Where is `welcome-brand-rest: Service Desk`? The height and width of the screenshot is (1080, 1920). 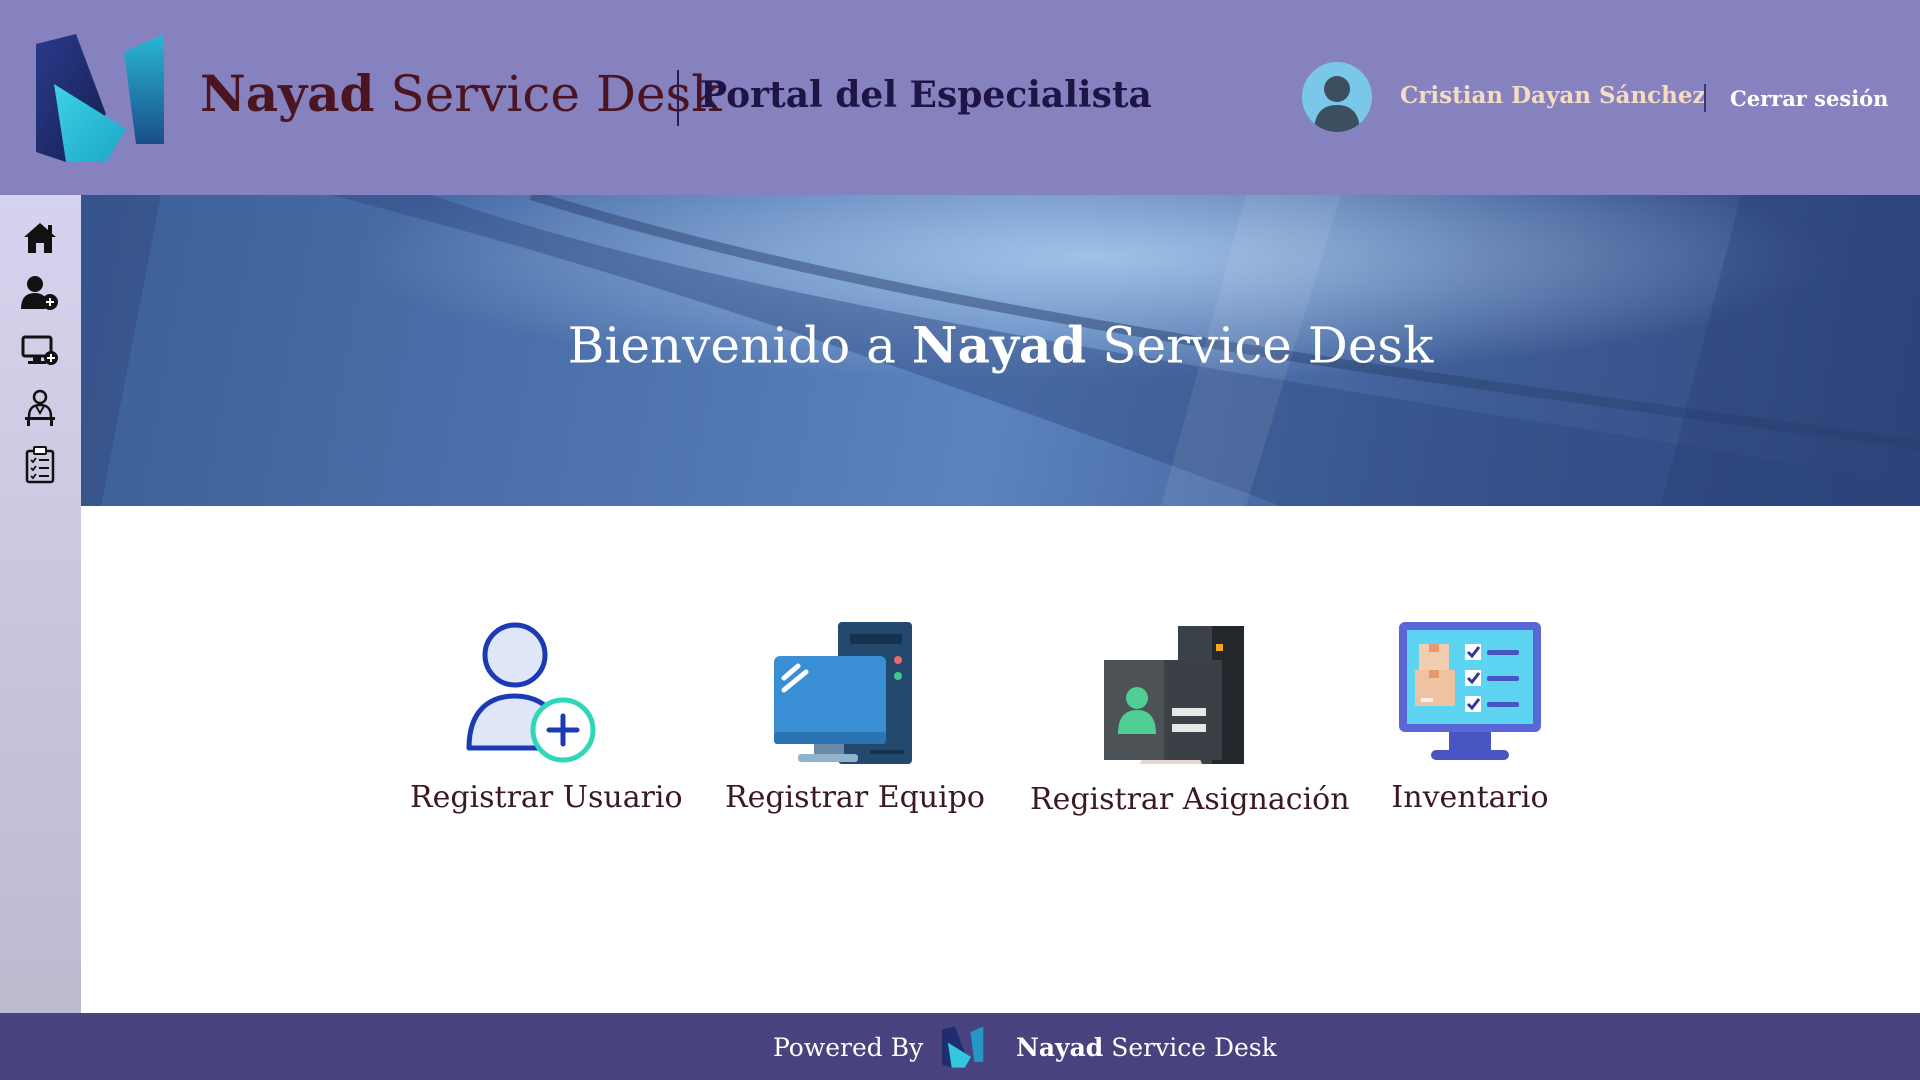 welcome-brand-rest: Service Desk is located at coordinates (1260, 345).